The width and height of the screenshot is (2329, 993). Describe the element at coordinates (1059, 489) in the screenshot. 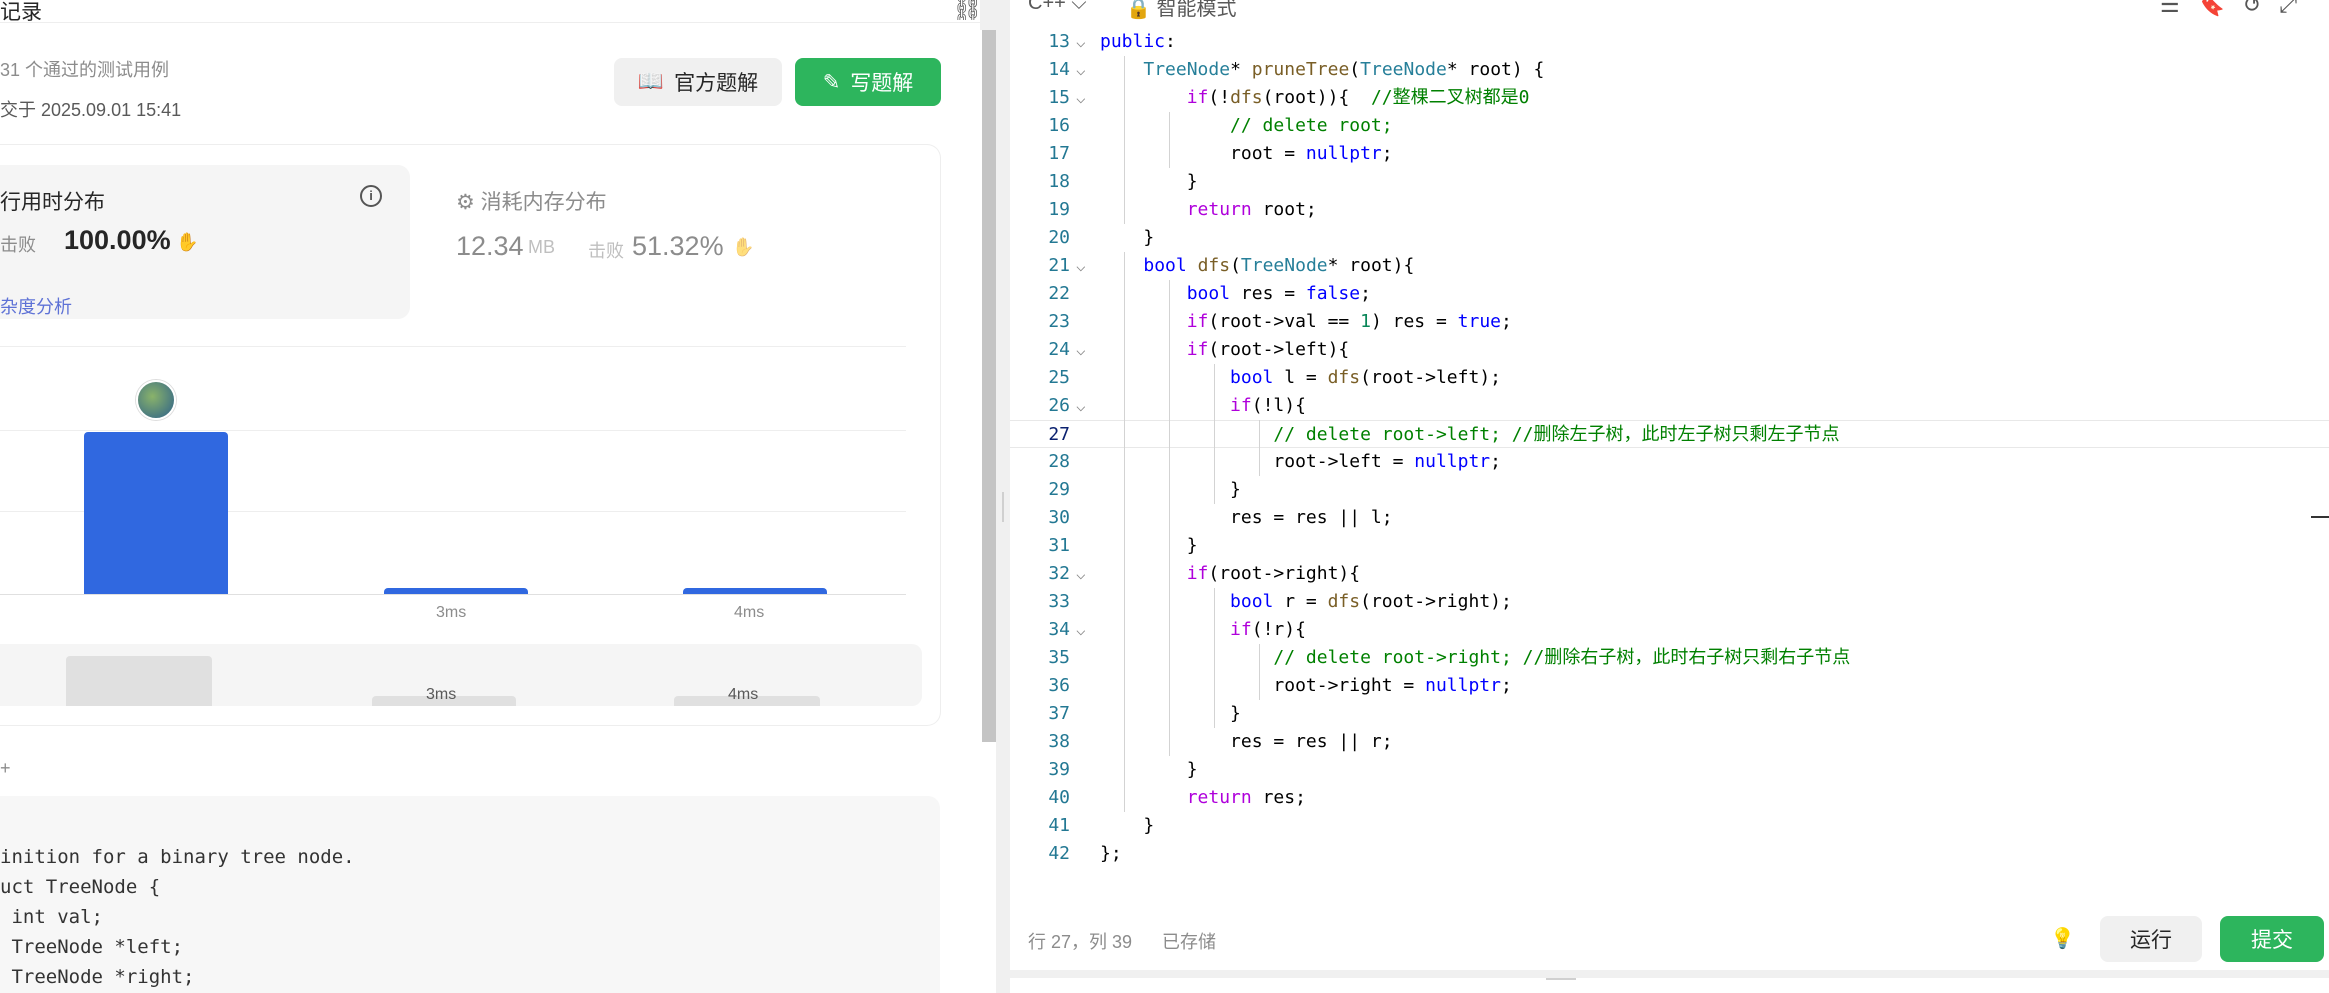

I see `line-number: 29` at that location.